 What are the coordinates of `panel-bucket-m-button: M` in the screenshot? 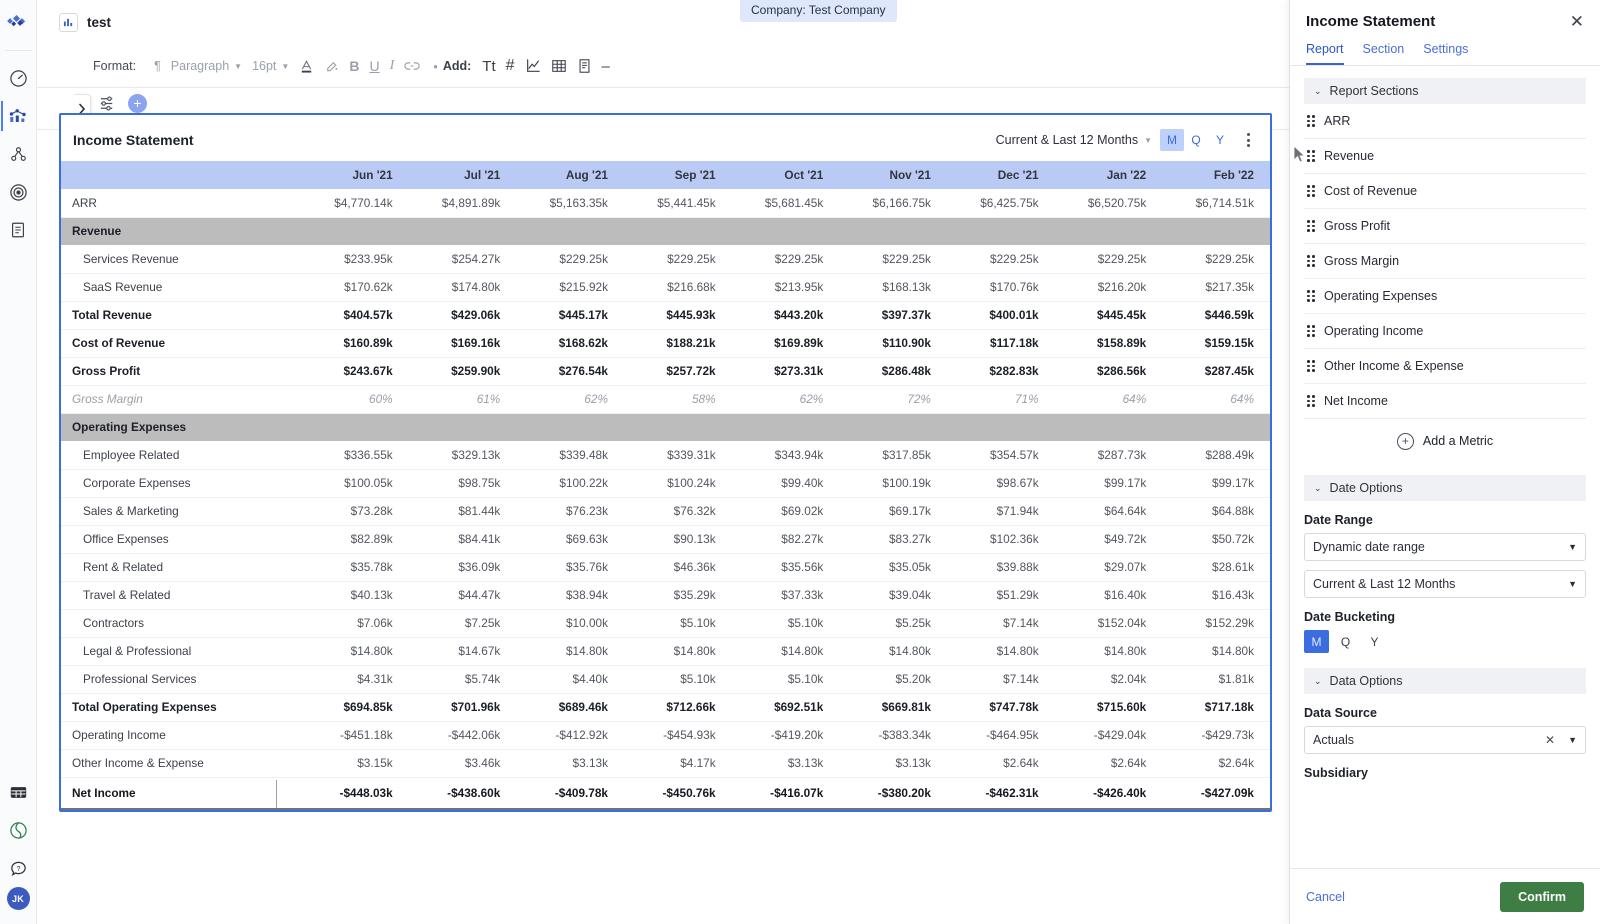 It's located at (1316, 641).